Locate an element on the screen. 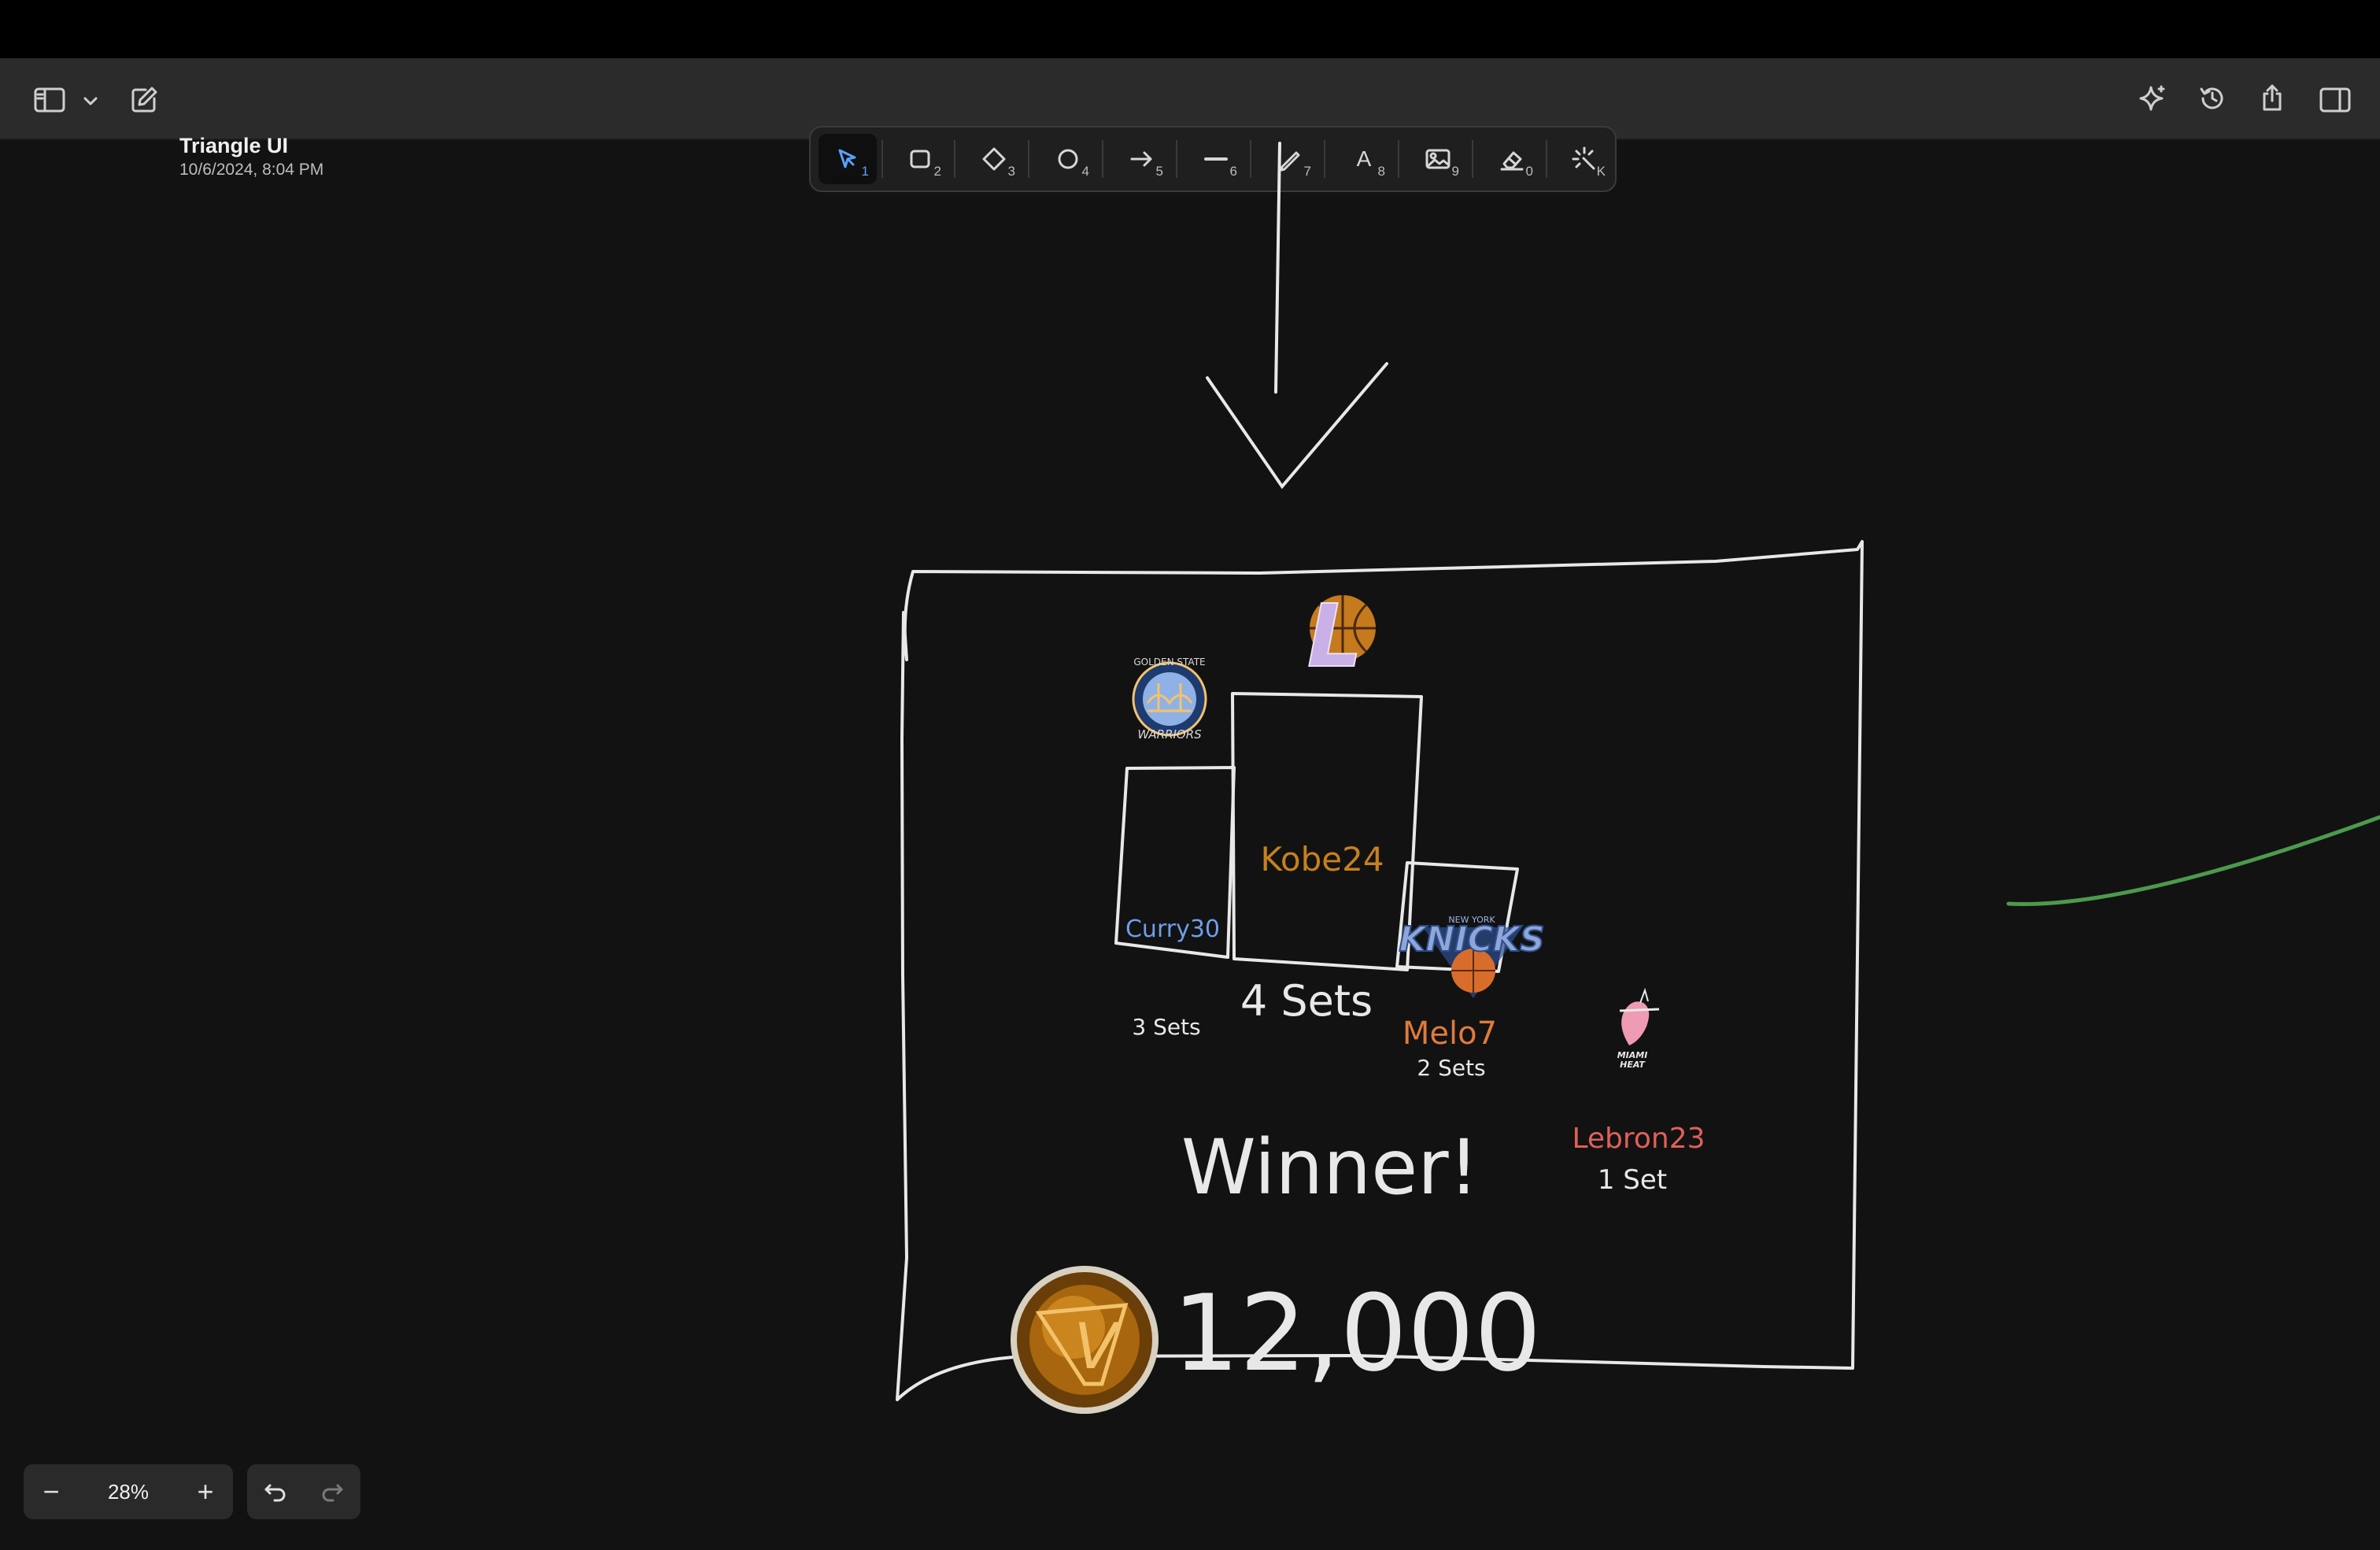 Image resolution: width=2380 pixels, height=1550 pixels. undo-icon is located at coordinates (275, 1493).